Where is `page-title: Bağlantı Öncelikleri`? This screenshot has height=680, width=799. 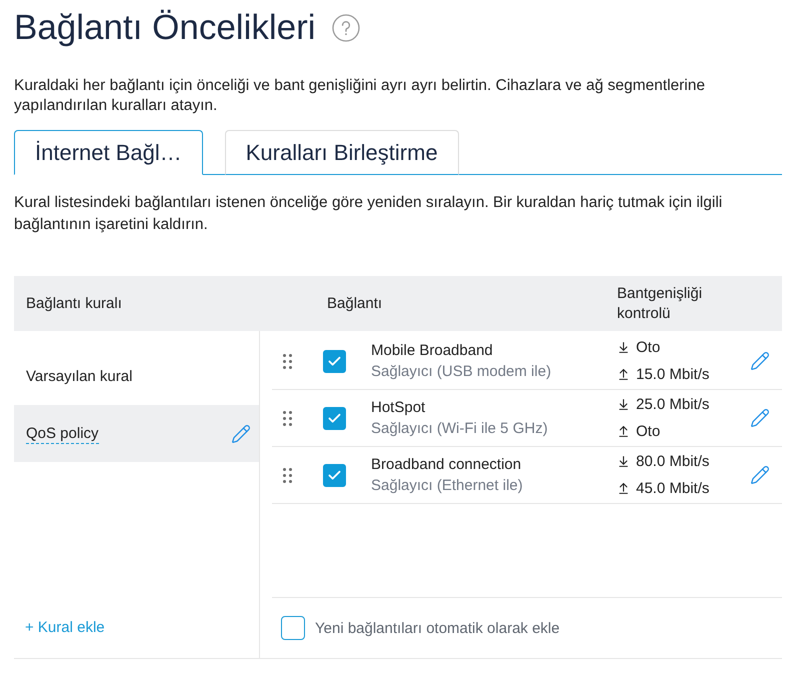
page-title: Bağlantı Öncelikleri is located at coordinates (165, 28).